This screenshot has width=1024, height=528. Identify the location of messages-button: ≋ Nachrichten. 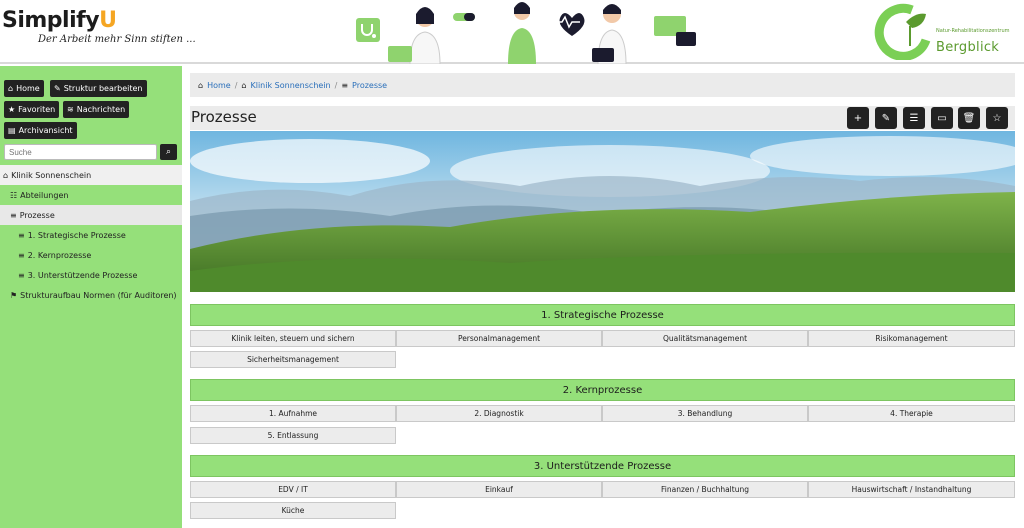
(96, 109).